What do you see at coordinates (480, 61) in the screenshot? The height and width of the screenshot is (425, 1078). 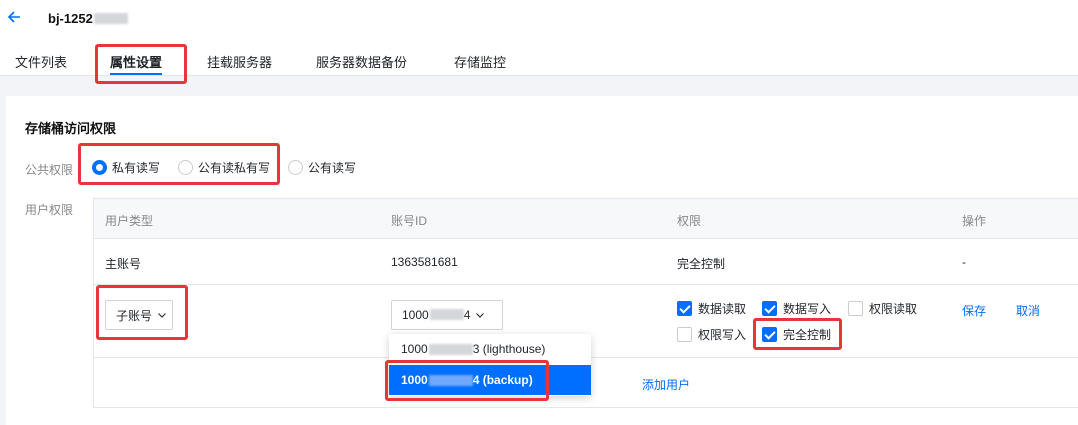 I see `tab-storage-monitor: 存储监控` at bounding box center [480, 61].